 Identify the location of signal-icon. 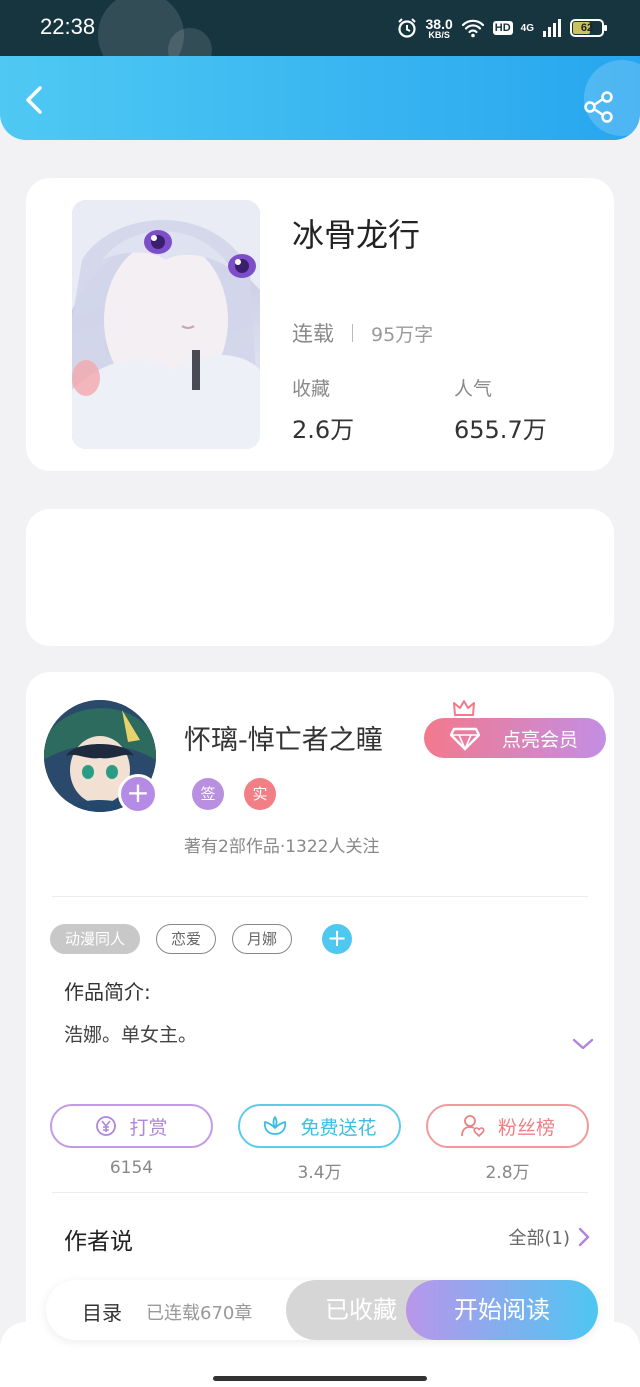
(552, 28).